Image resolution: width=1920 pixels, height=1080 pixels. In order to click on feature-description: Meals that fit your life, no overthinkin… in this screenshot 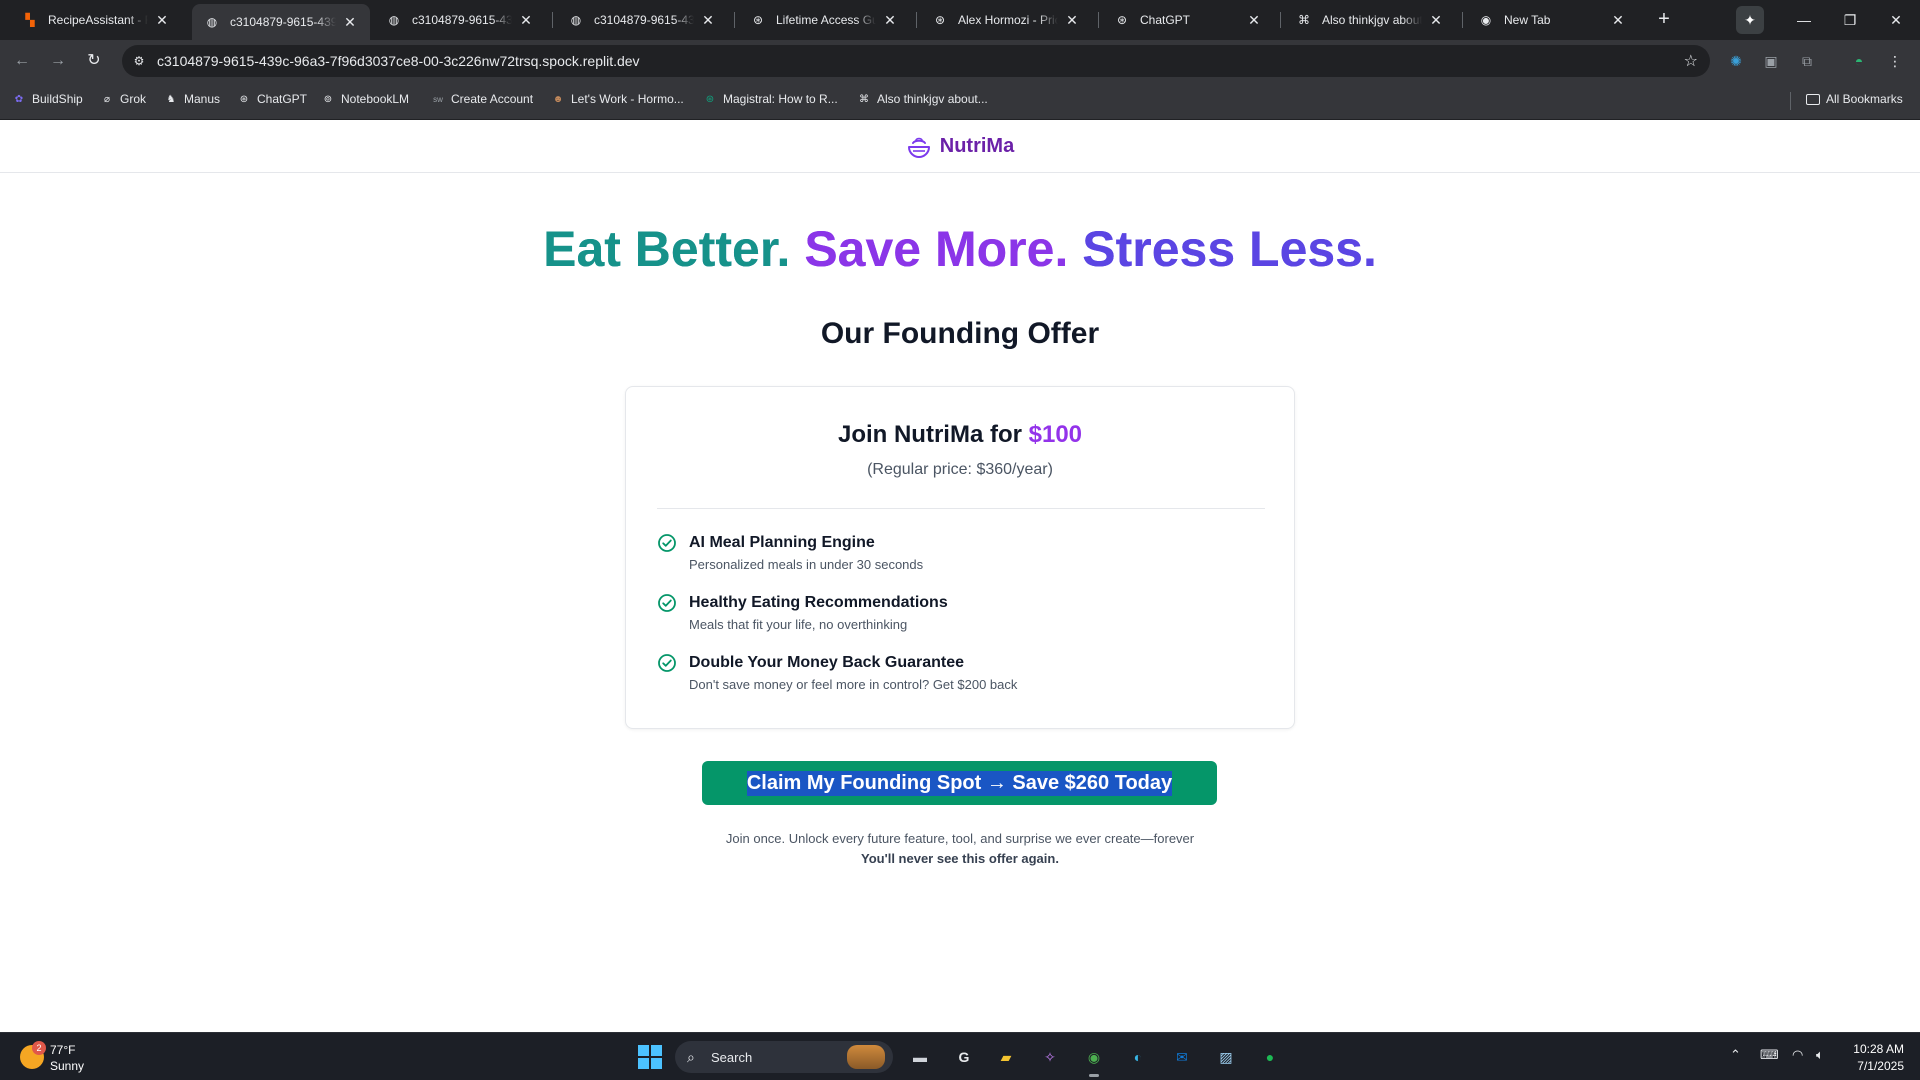, I will do `click(798, 624)`.